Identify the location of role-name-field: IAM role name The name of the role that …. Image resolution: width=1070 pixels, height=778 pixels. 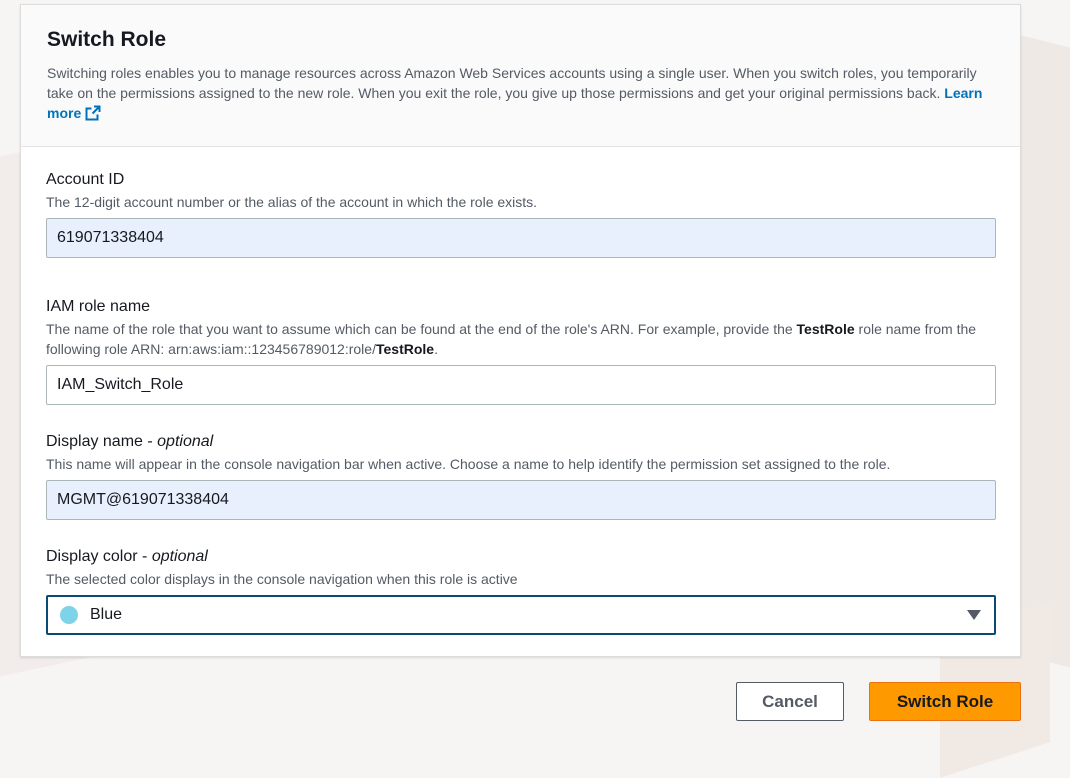
(521, 350).